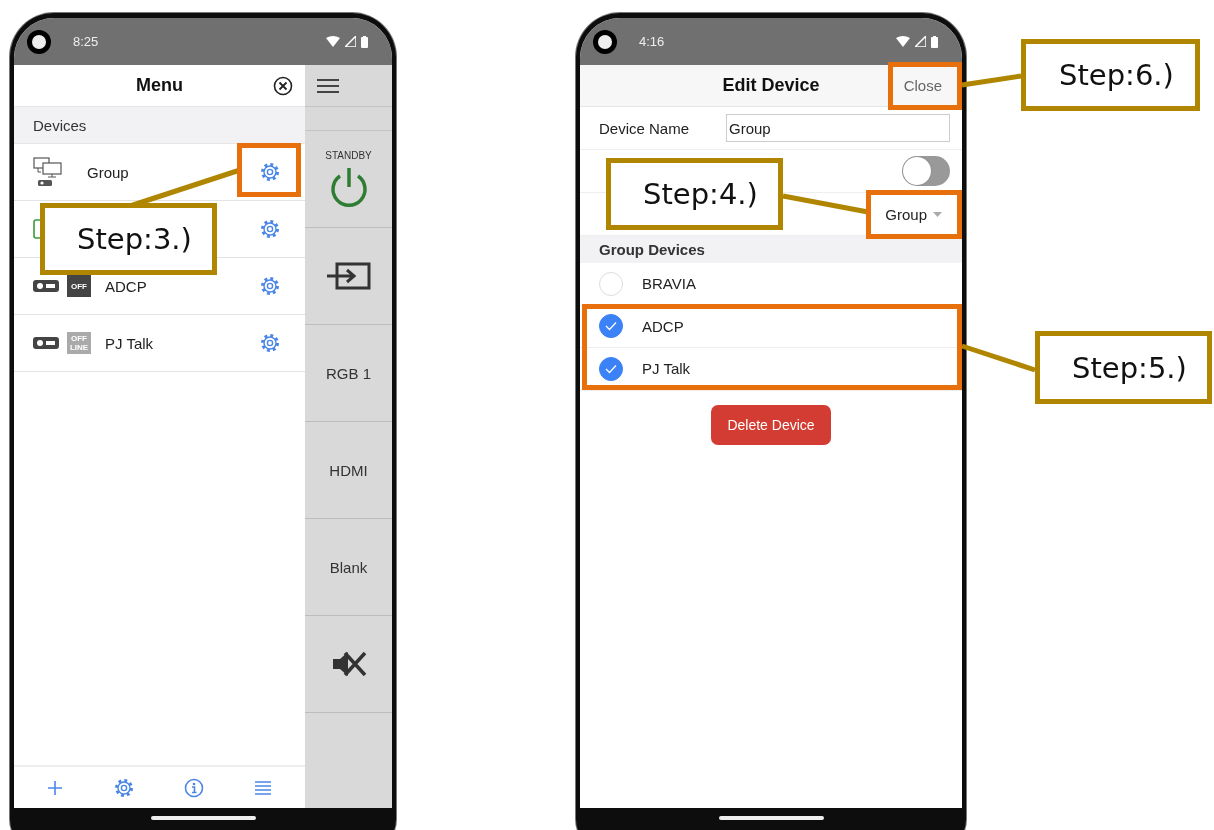  Describe the element at coordinates (771, 326) in the screenshot. I see `device-option: ADCP` at that location.